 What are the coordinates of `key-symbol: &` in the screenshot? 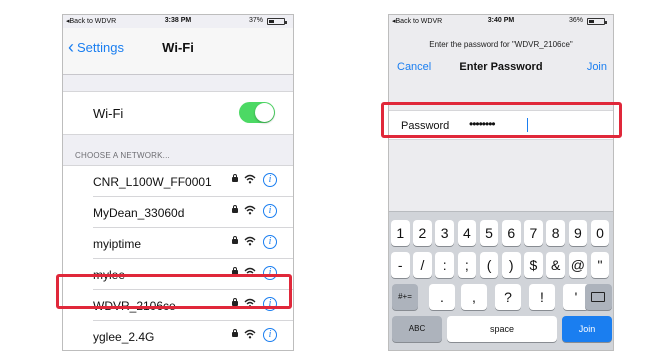 It's located at (555, 265).